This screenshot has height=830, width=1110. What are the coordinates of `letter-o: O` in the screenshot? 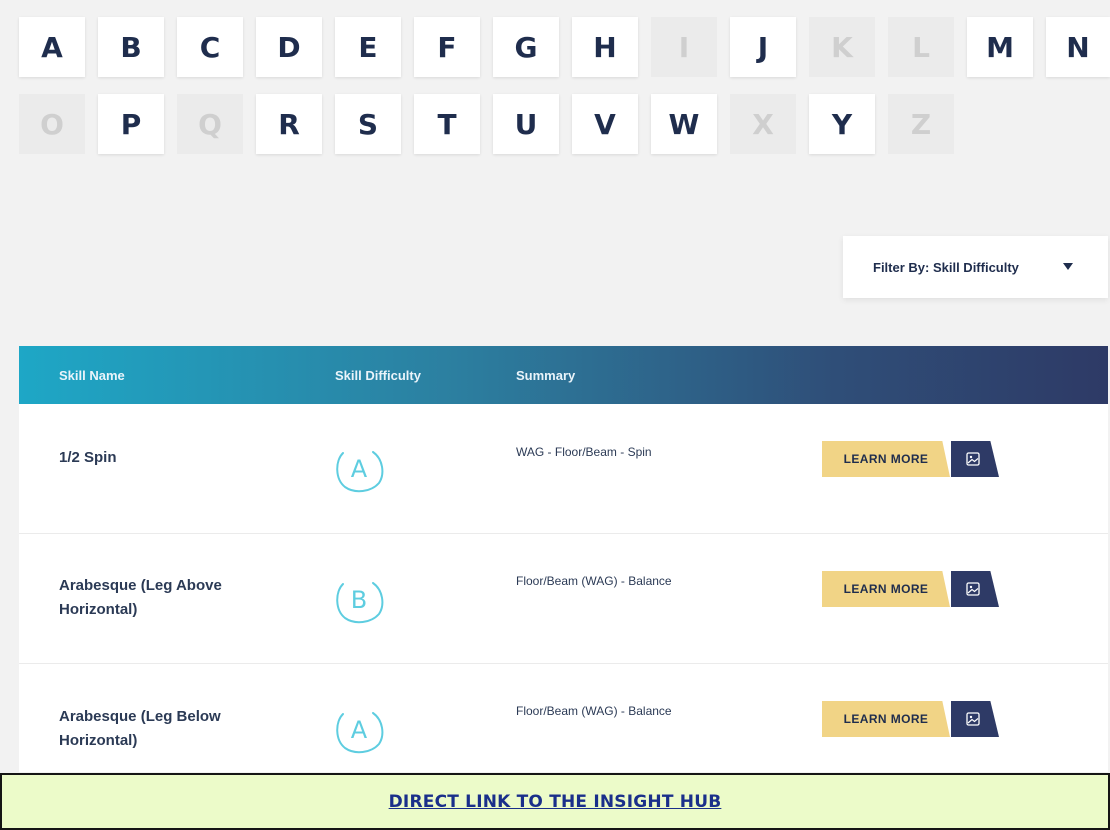 It's located at (52, 124).